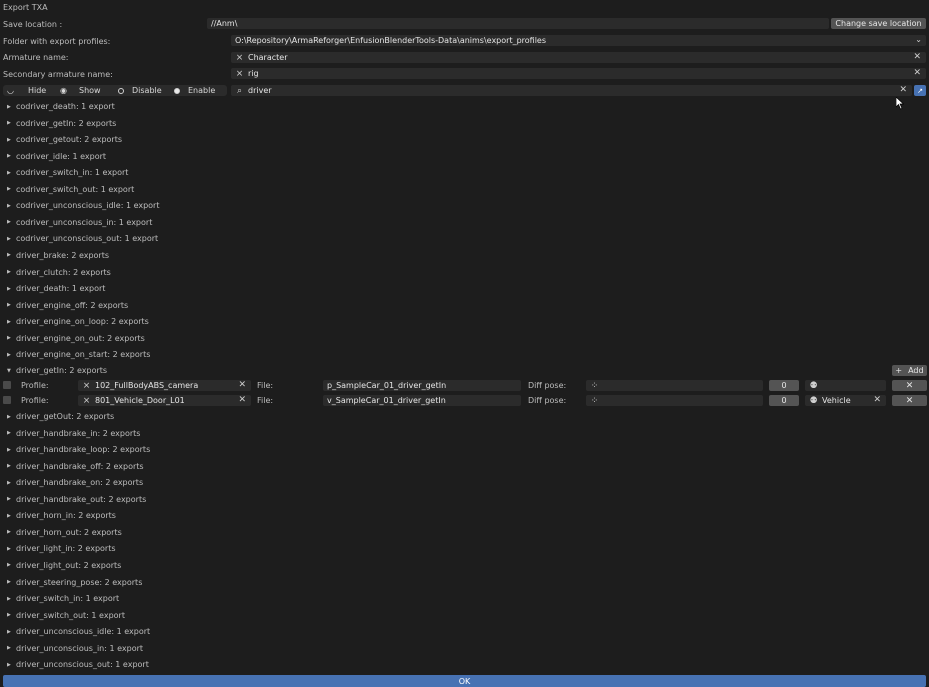 This screenshot has height=687, width=929. I want to click on group-header: ▶ codriver_unconscious_idle: 1 export, so click(83, 205).